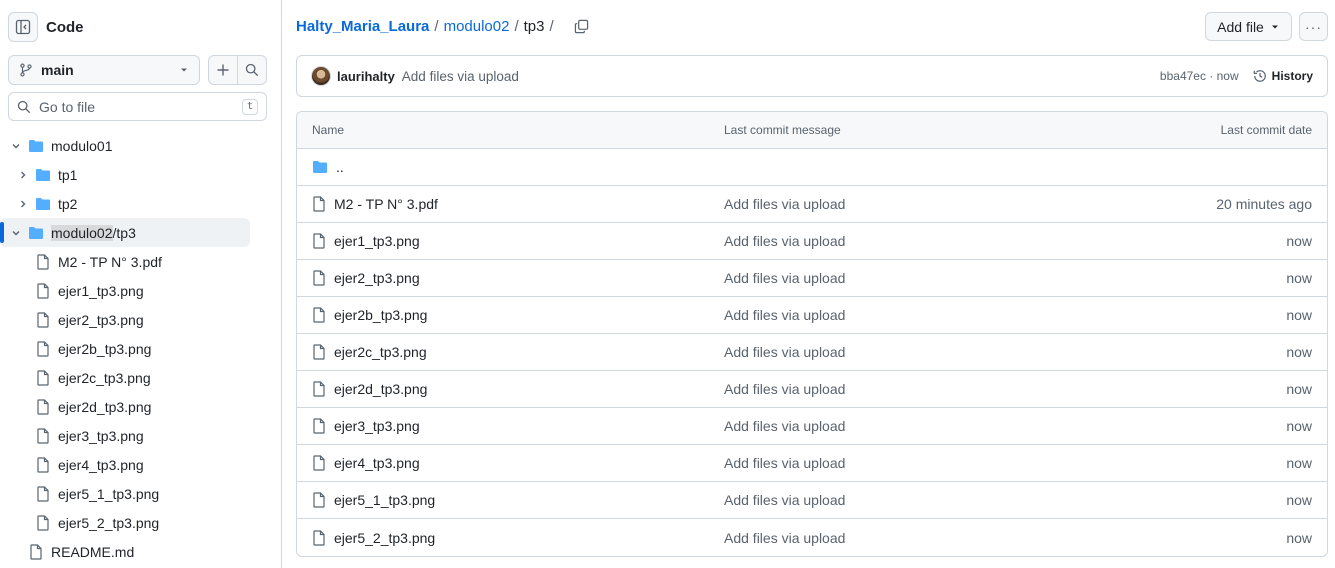 This screenshot has width=1335, height=568. What do you see at coordinates (23, 27) in the screenshot?
I see `collapse-sidebar-button` at bounding box center [23, 27].